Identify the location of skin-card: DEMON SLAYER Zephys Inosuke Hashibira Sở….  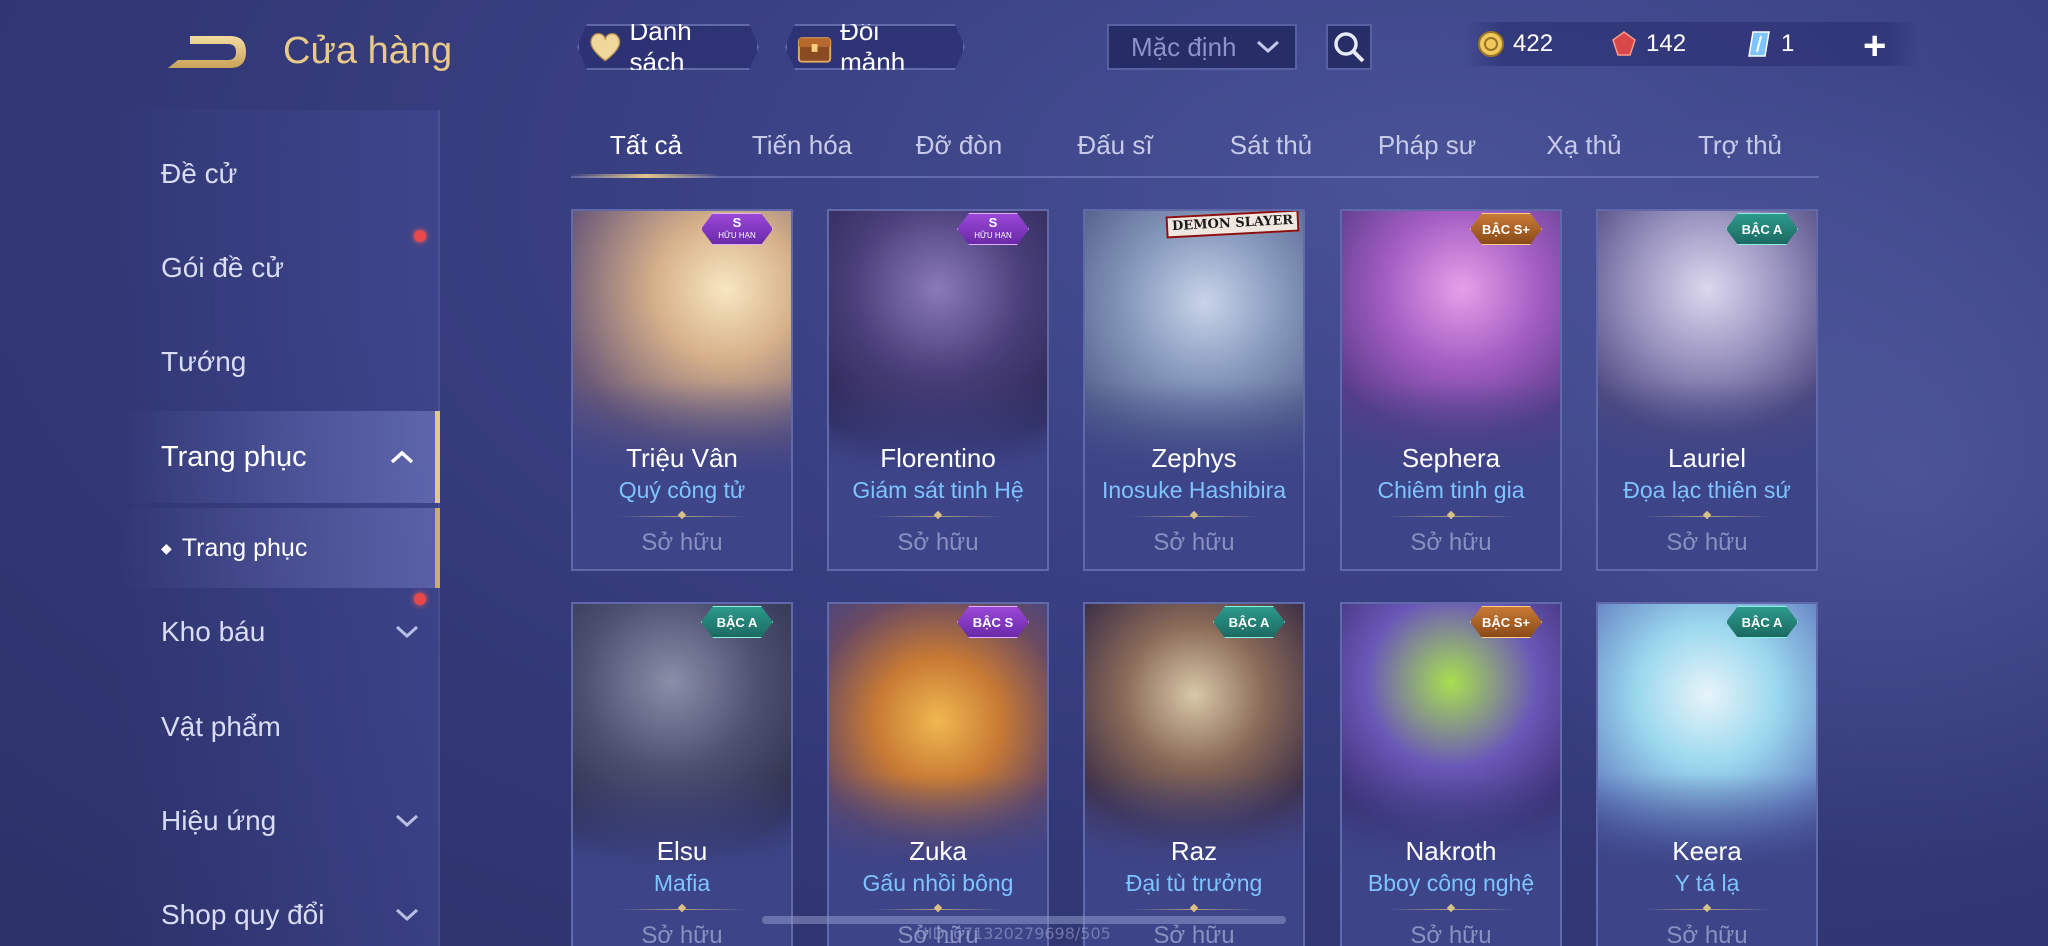
(1194, 390).